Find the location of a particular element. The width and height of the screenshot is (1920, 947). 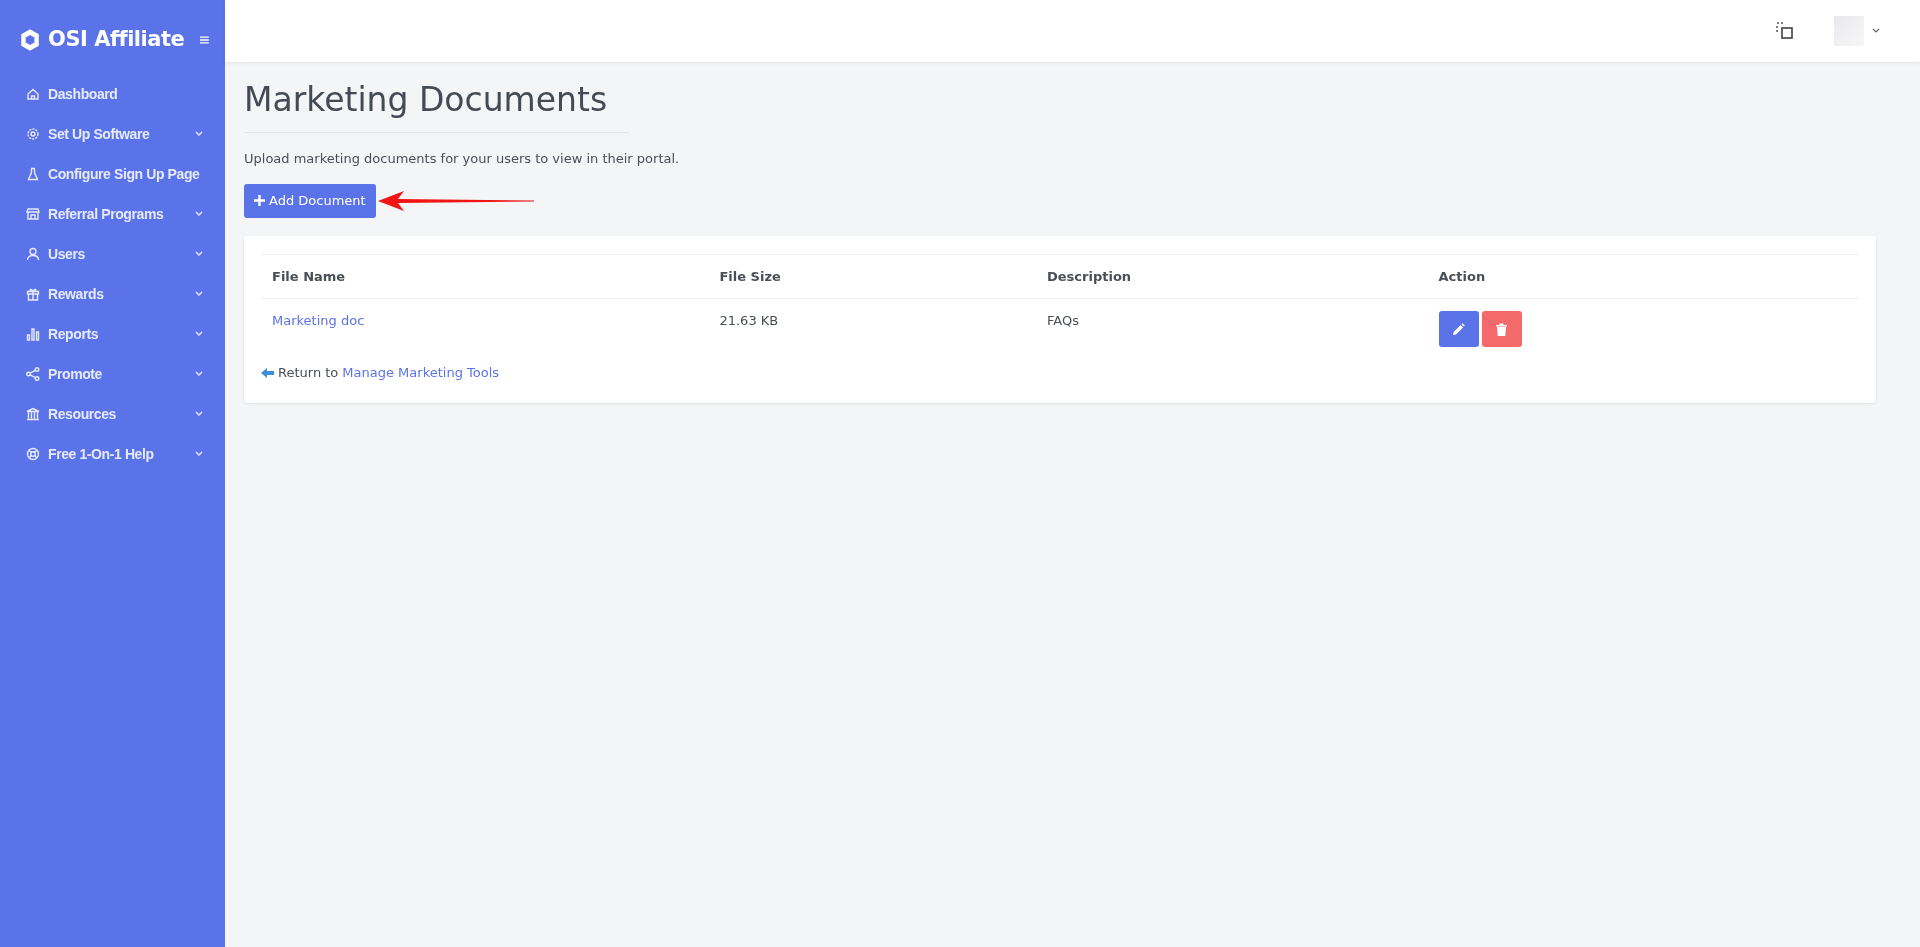

user-icon is located at coordinates (33, 254).